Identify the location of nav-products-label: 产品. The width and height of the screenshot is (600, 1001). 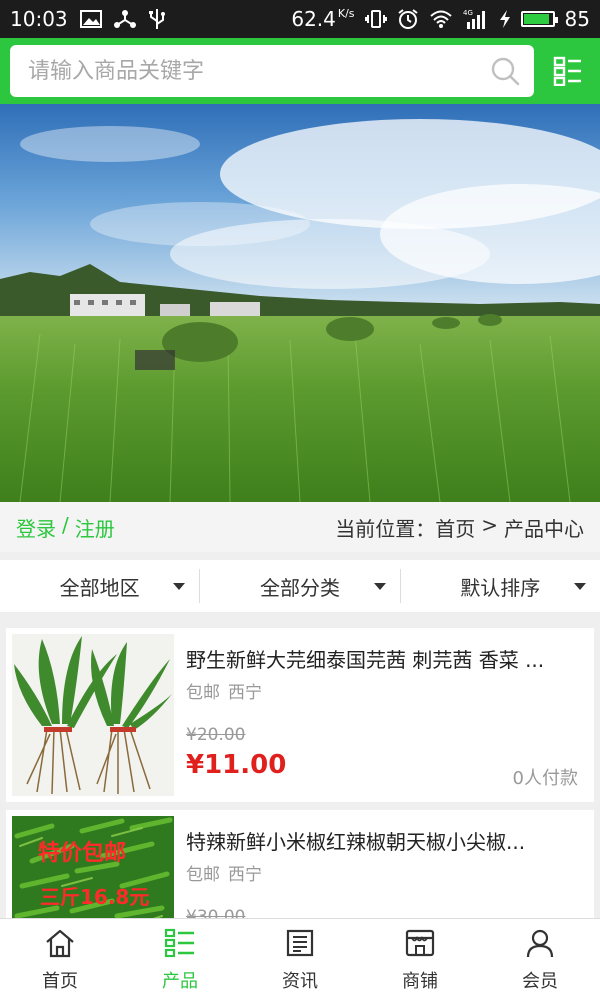
(180, 981).